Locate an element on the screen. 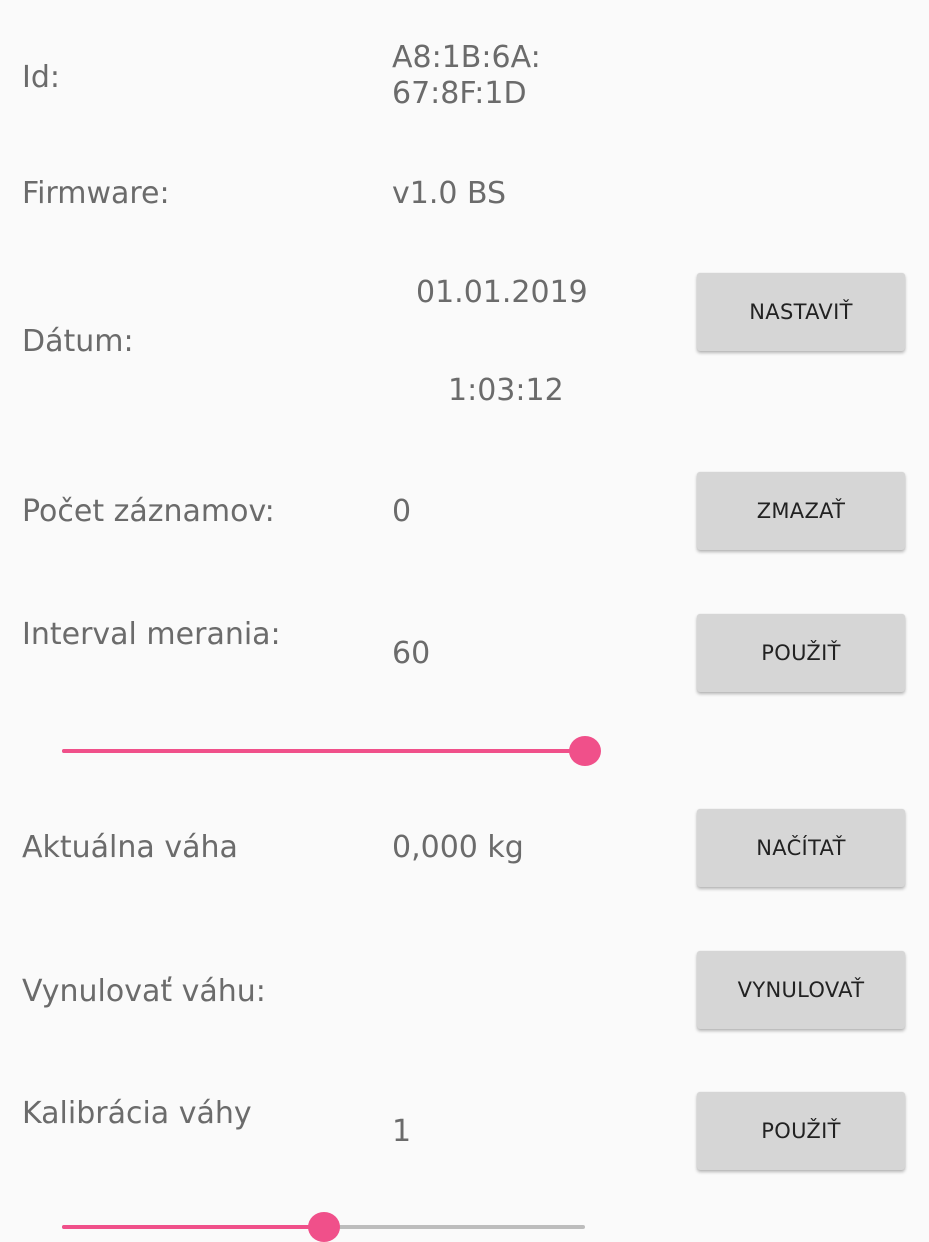 The image size is (929, 1242). set-date-button: NASTAVIŤ is located at coordinates (801, 312).